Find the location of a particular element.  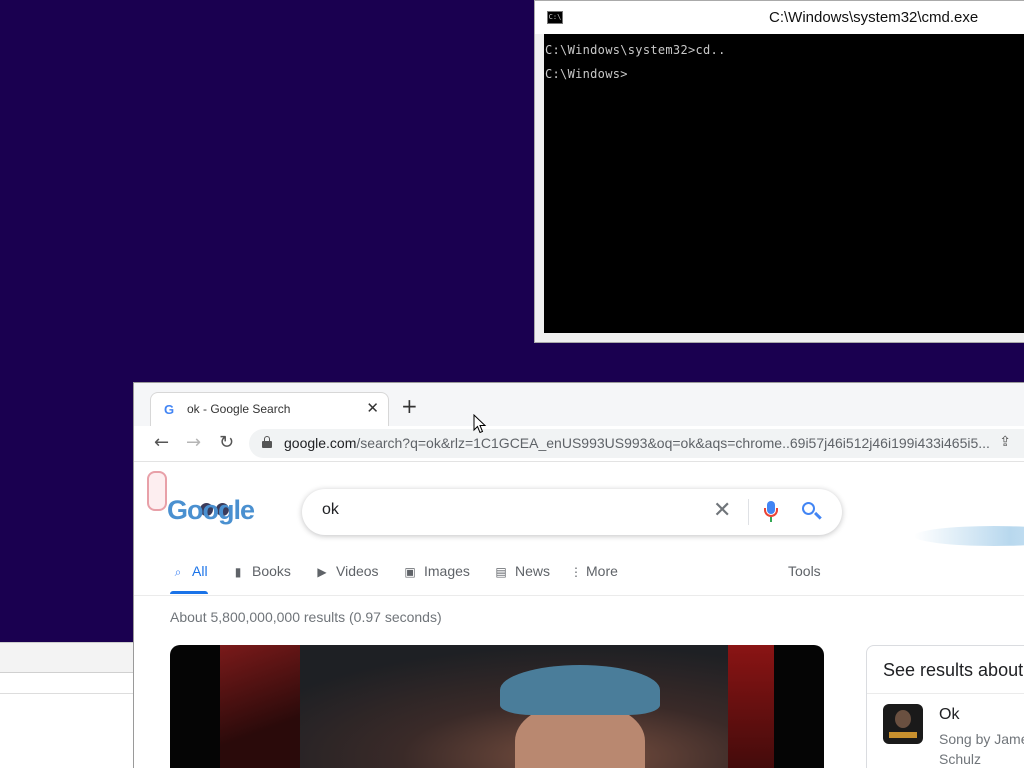

reload-button: ↻ is located at coordinates (226, 442).